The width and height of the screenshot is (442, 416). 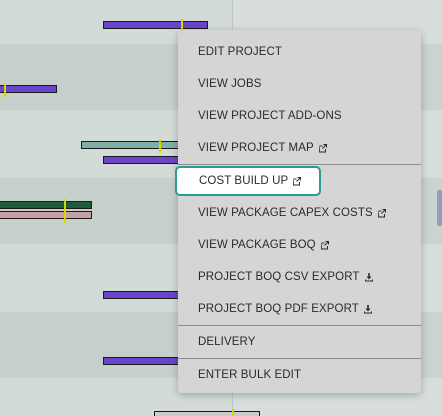 What do you see at coordinates (227, 342) in the screenshot?
I see `menu-item-label: DELIVERY` at bounding box center [227, 342].